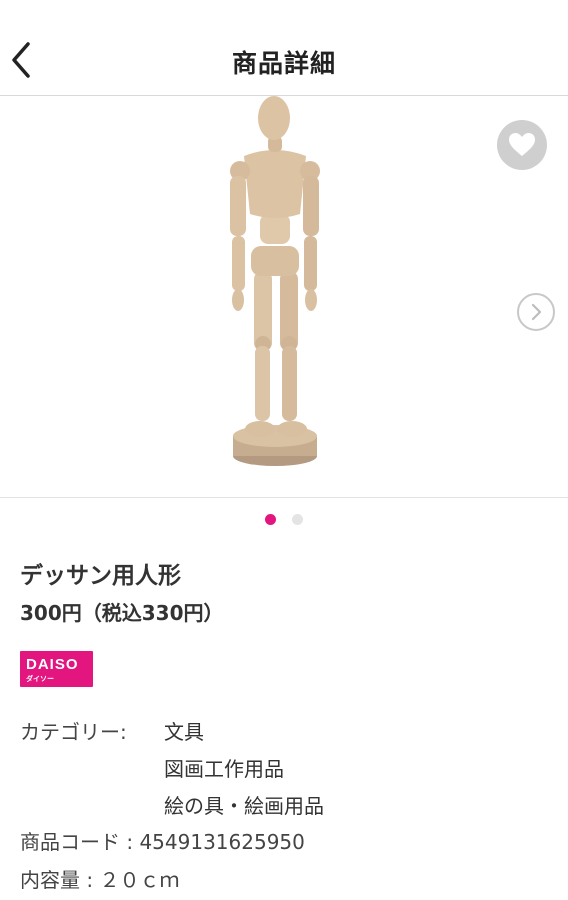 This screenshot has height=900, width=568. What do you see at coordinates (222, 842) in the screenshot?
I see `product-code-value: 4549131625950` at bounding box center [222, 842].